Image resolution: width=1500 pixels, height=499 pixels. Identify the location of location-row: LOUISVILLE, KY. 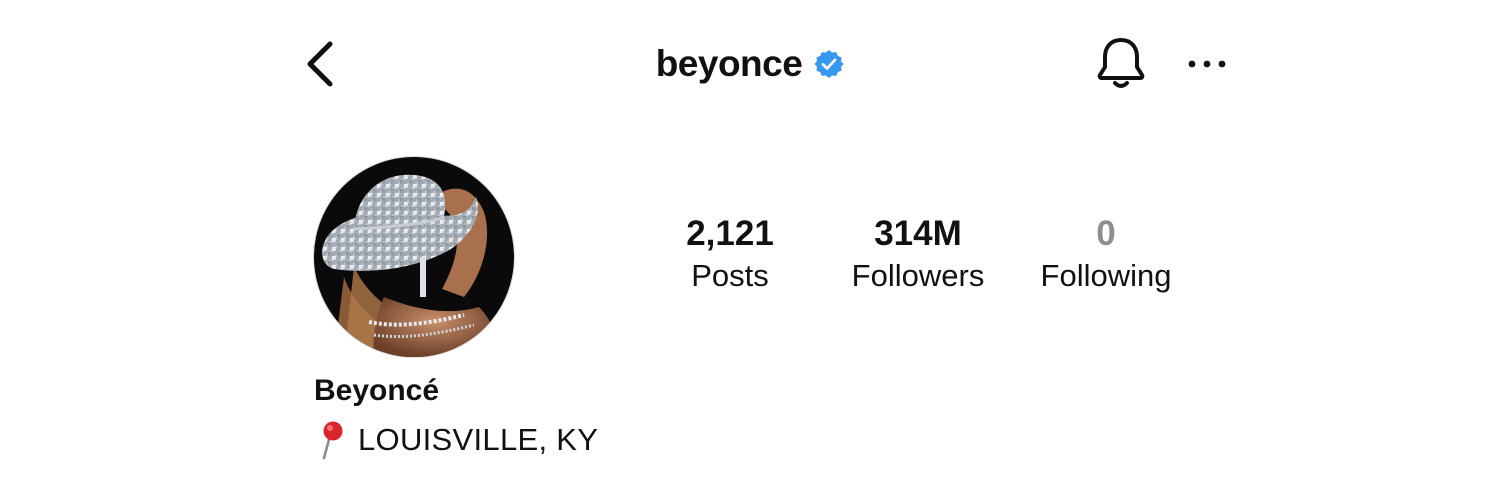
(457, 440).